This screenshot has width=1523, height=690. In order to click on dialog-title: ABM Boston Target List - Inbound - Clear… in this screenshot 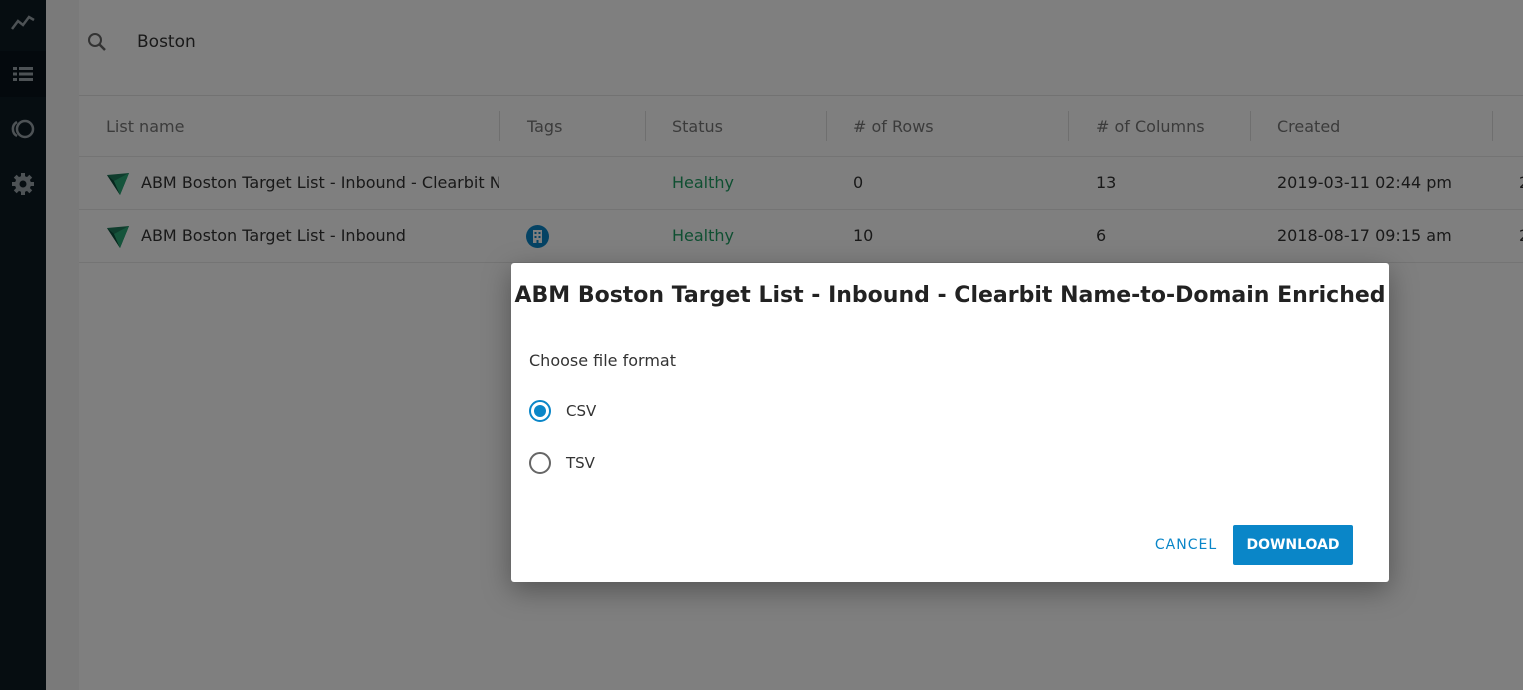, I will do `click(950, 295)`.